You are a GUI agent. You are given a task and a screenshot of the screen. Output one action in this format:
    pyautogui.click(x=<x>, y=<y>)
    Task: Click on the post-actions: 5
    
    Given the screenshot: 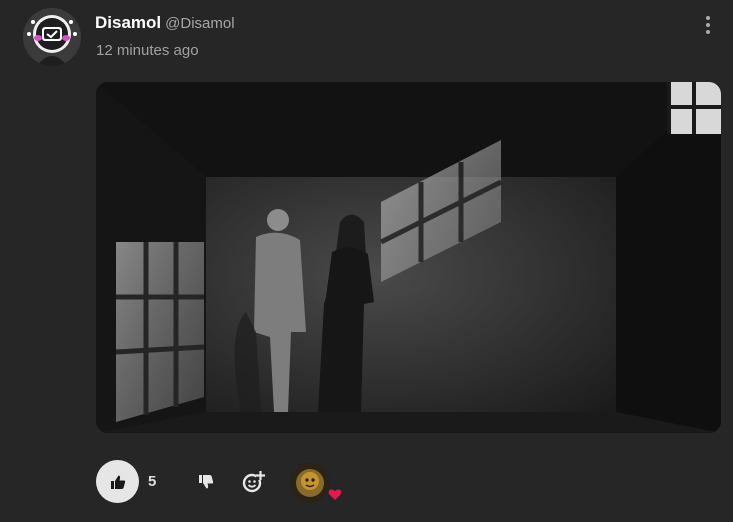 What is the action you would take?
    pyautogui.click(x=366, y=485)
    